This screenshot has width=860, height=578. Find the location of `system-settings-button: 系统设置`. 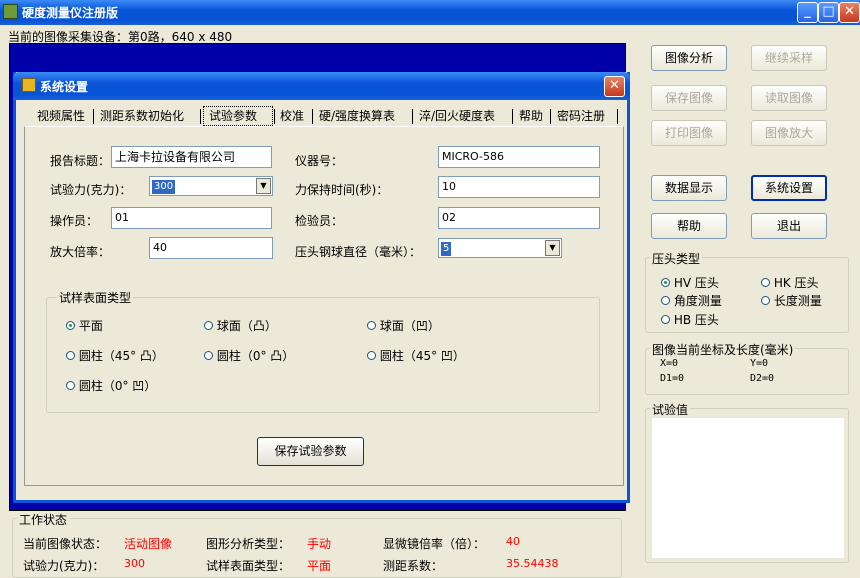

system-settings-button: 系统设置 is located at coordinates (789, 188).